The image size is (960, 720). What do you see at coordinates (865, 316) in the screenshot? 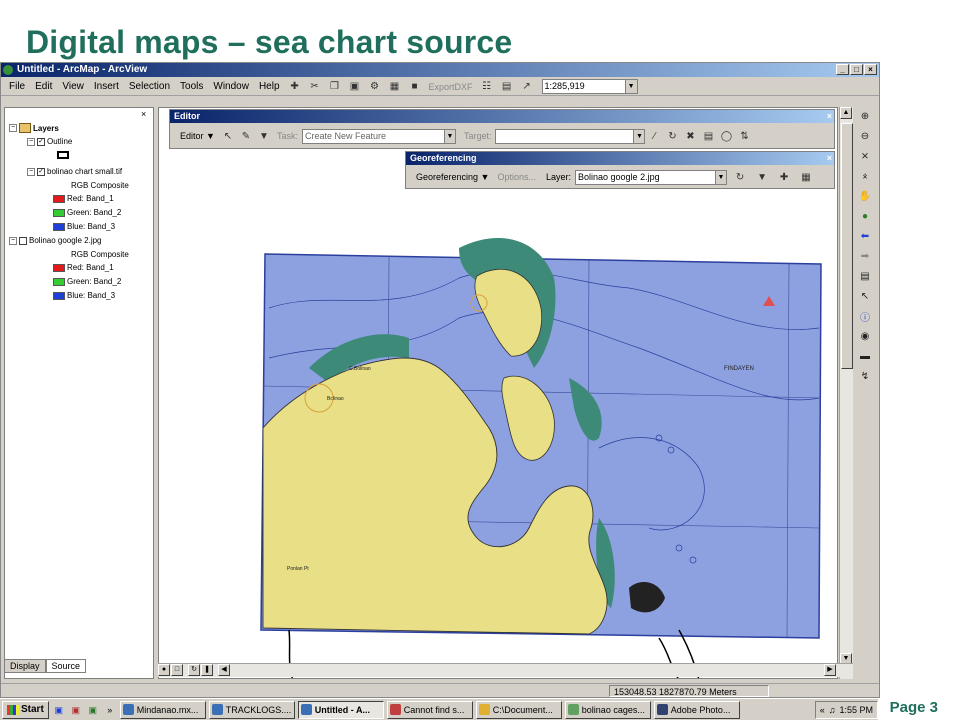
I see `identify-icon: ⓘ` at bounding box center [865, 316].